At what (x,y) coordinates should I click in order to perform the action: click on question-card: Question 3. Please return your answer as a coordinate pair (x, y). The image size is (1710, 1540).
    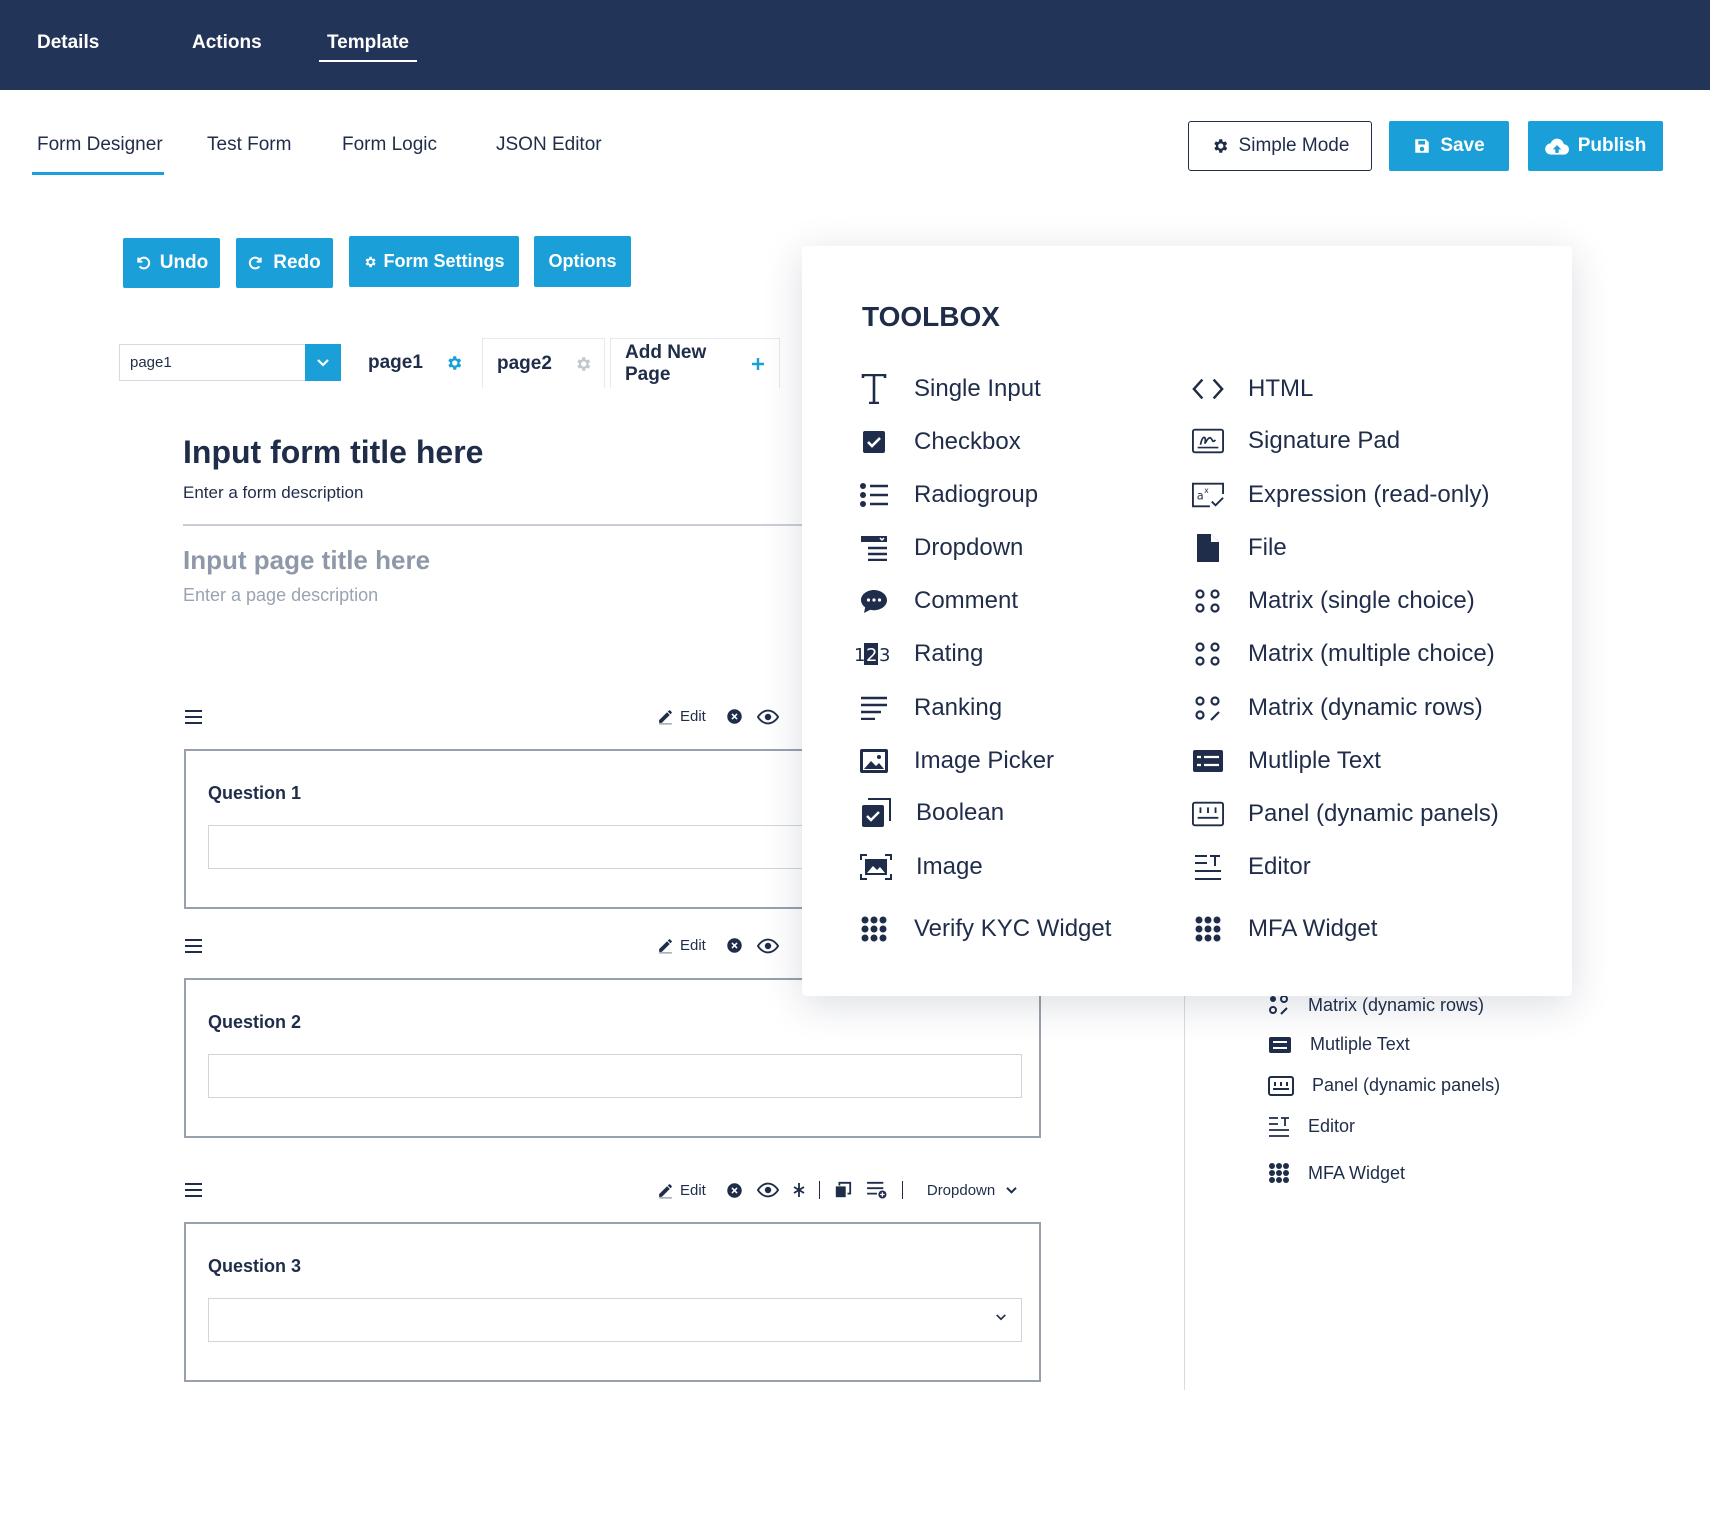
    Looking at the image, I should click on (612, 1302).